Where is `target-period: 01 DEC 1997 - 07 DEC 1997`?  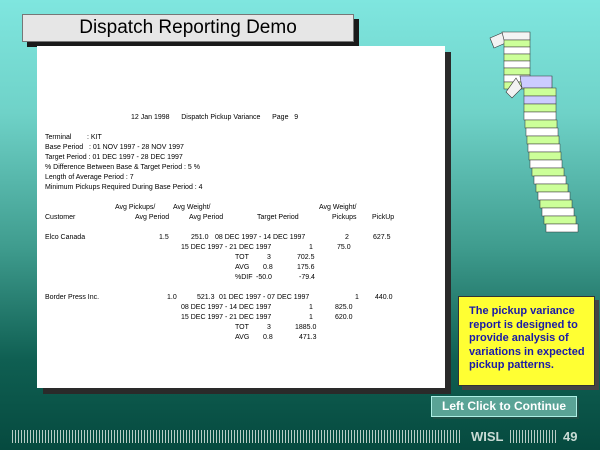
target-period: 01 DEC 1997 - 07 DEC 1997 is located at coordinates (264, 297).